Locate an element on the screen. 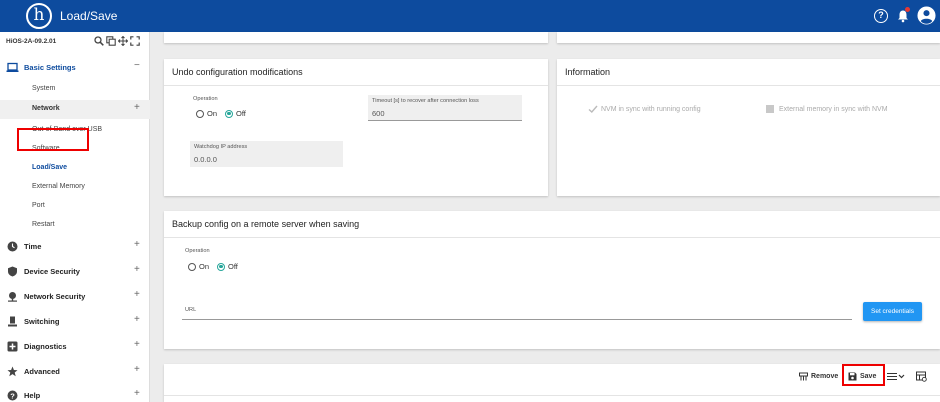  checkbox-icon is located at coordinates (770, 109).